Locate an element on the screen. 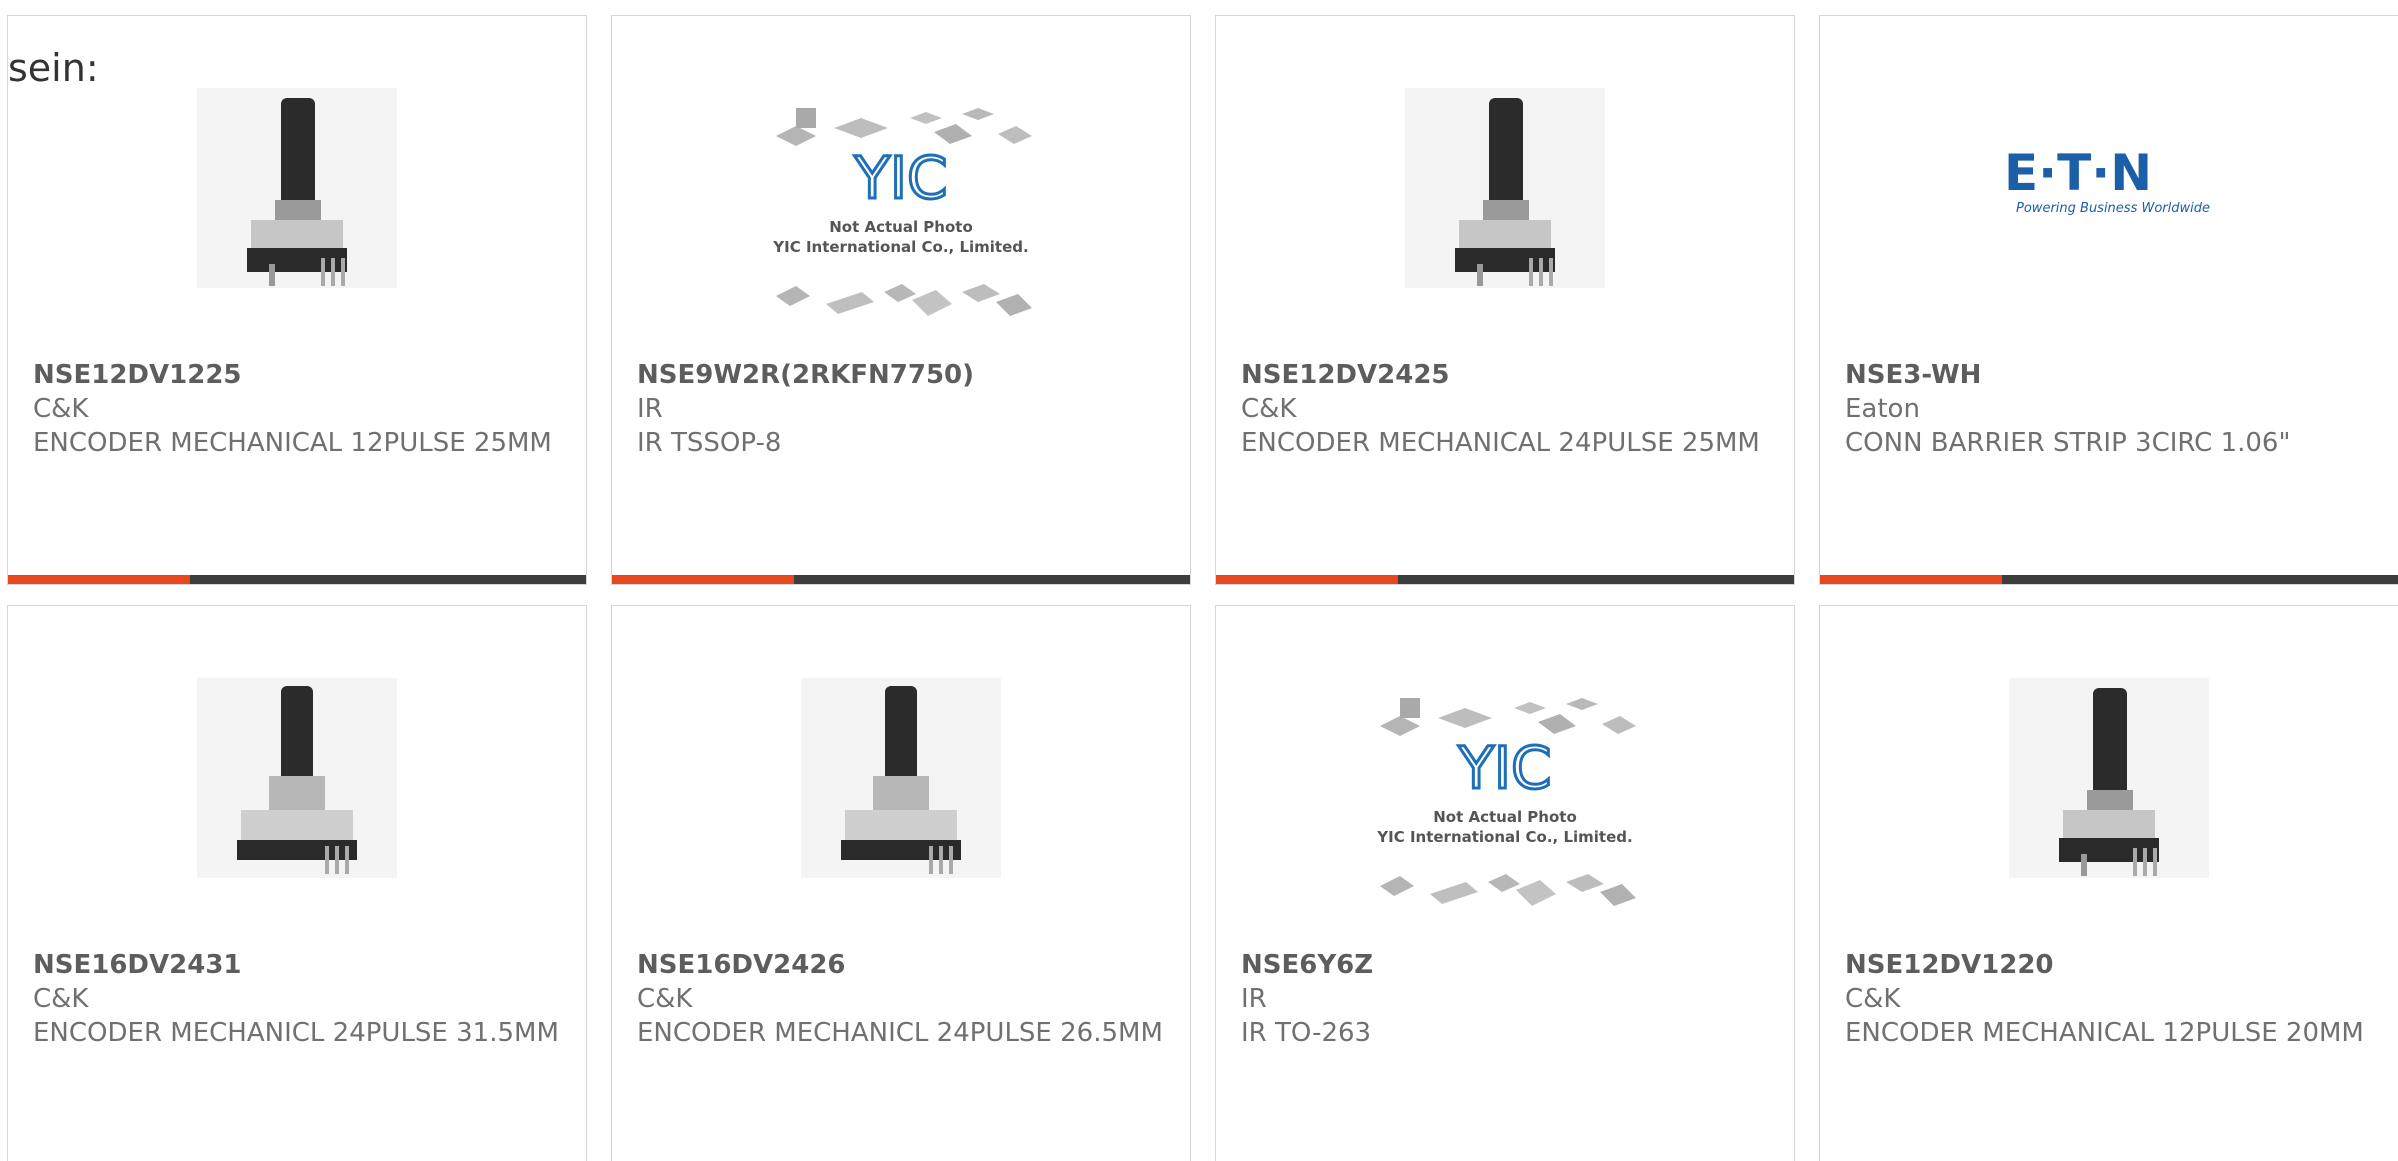 This screenshot has height=1161, width=2398. description: ENCODER MECHANICAL 12PULSE 25MM is located at coordinates (292, 443).